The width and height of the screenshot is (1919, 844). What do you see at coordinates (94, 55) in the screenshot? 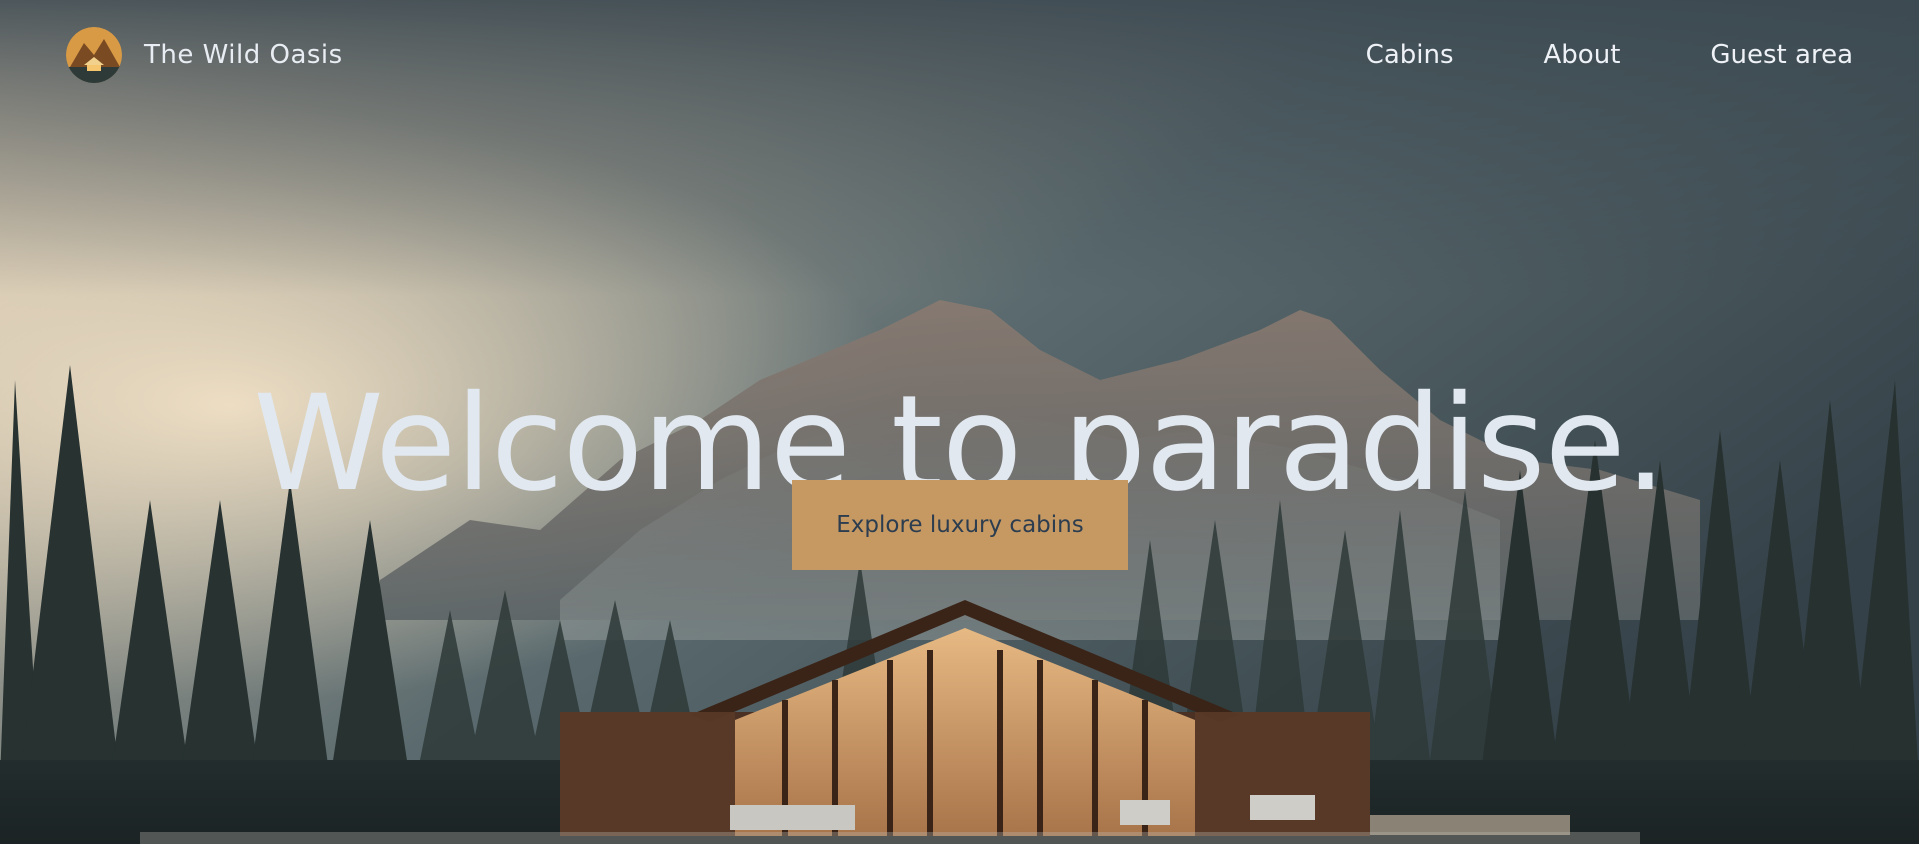
I see `cabin-mountain-logo-icon` at bounding box center [94, 55].